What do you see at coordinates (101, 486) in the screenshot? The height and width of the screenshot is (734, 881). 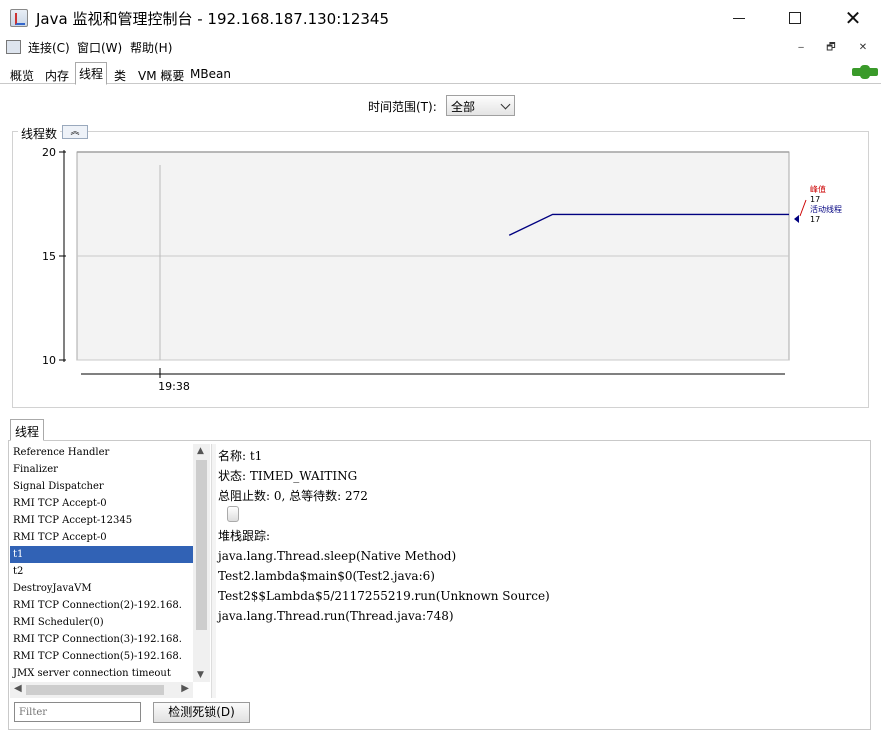 I see `thread-list-item: Signal Dispatcher` at bounding box center [101, 486].